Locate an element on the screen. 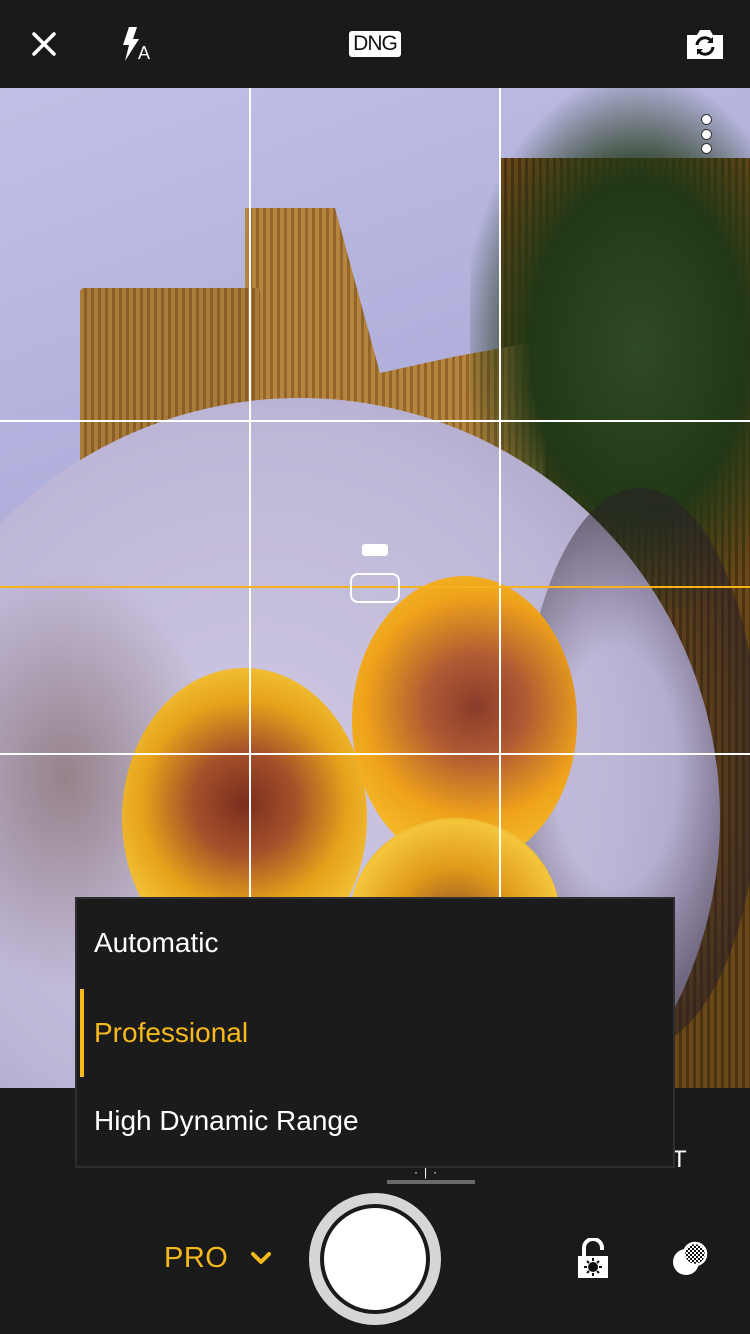  focus-indicator is located at coordinates (375, 588).